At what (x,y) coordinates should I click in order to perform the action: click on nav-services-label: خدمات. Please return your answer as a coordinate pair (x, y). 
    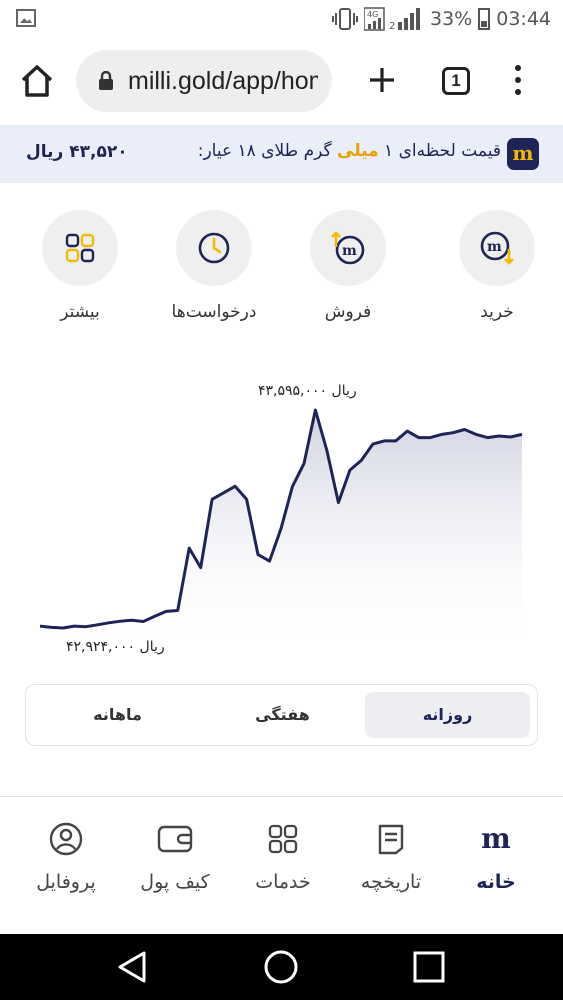
    Looking at the image, I should click on (283, 882).